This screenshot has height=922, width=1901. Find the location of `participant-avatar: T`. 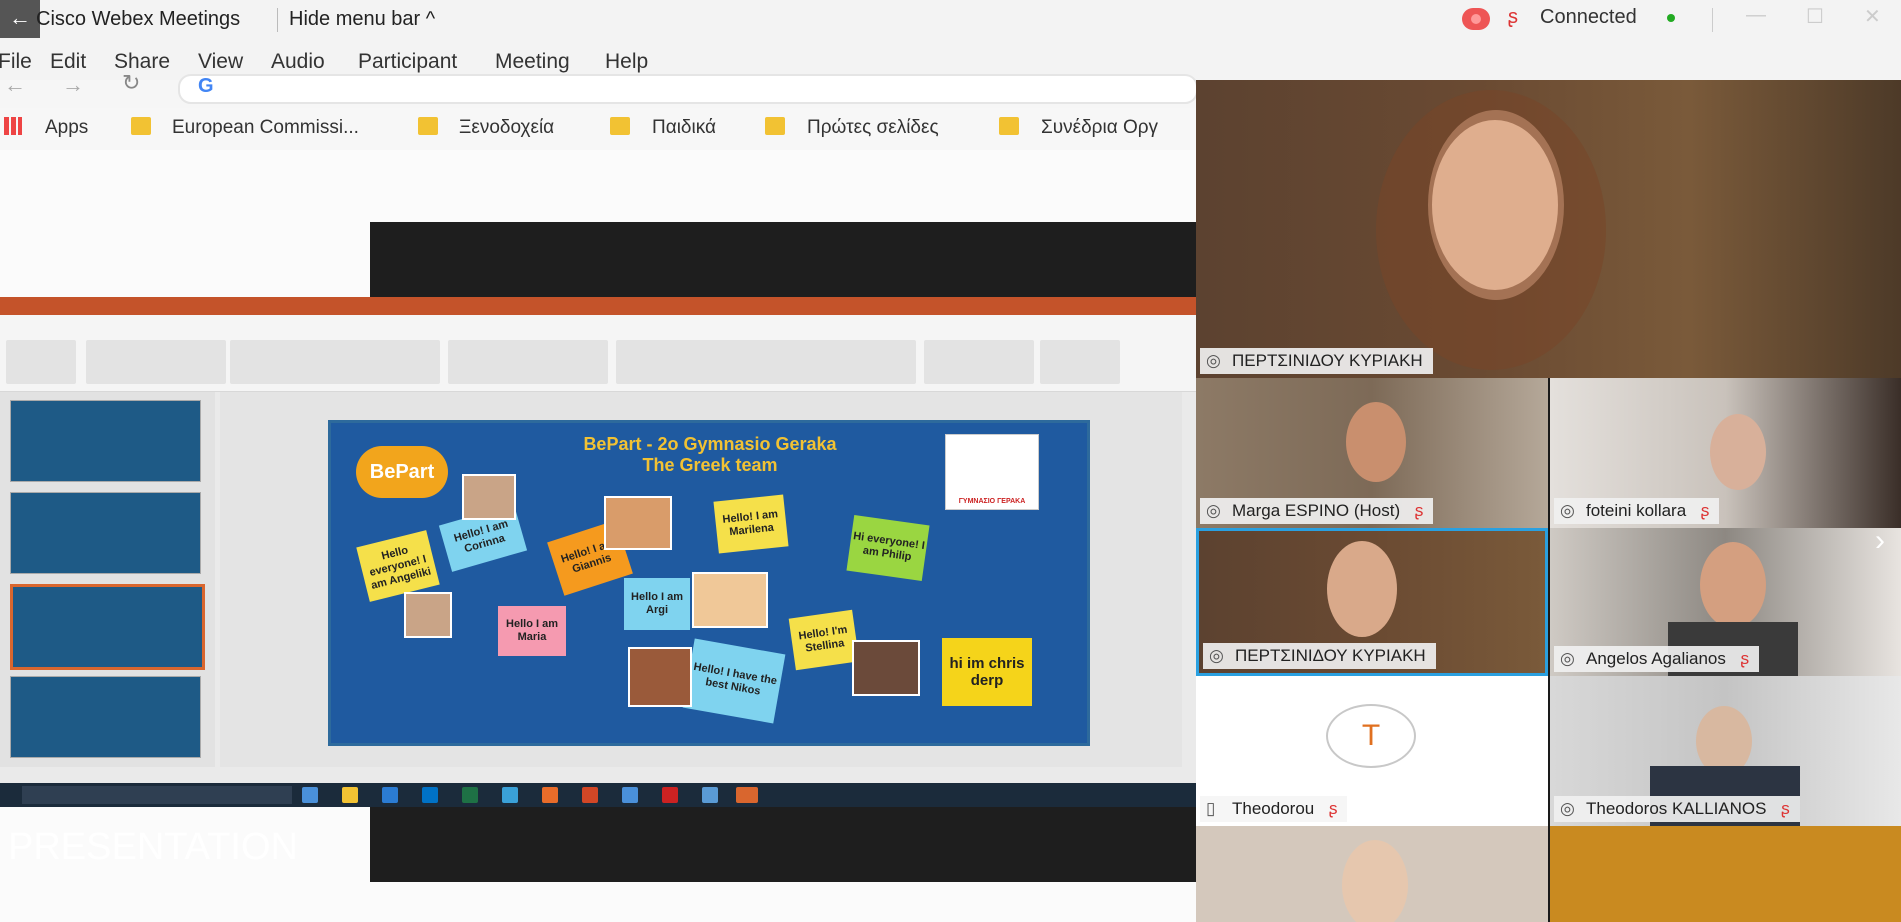

participant-avatar: T is located at coordinates (1371, 736).